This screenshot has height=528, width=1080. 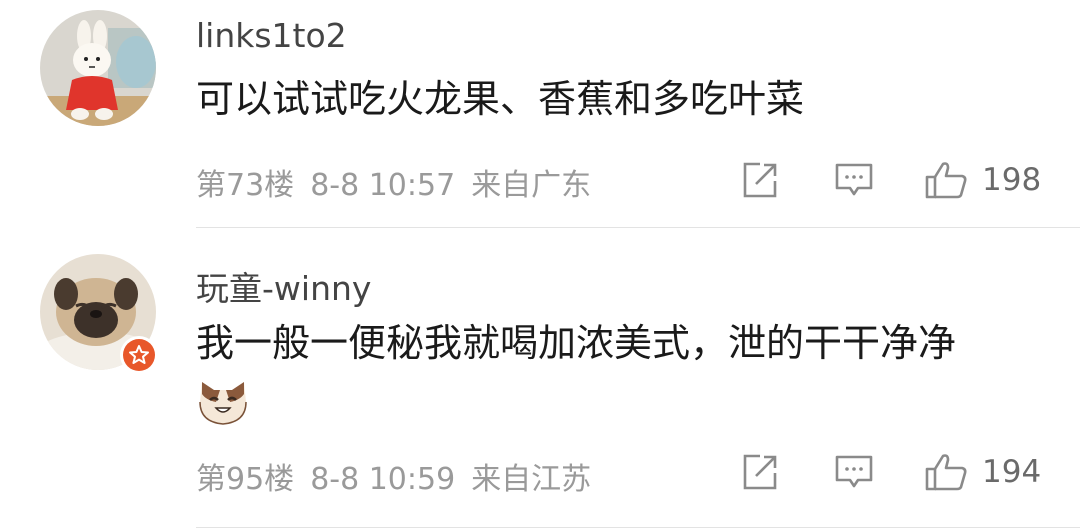 I want to click on comment-meta: 第73楼 8-8 10:57 来自广东, so click(x=393, y=182).